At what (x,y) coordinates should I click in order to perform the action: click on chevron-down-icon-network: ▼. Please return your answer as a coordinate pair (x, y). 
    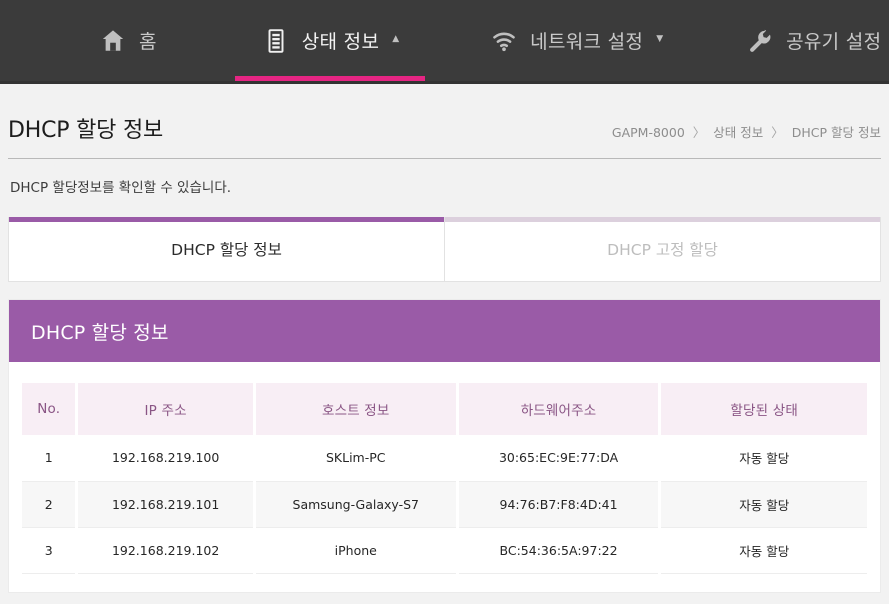
    Looking at the image, I should click on (660, 39).